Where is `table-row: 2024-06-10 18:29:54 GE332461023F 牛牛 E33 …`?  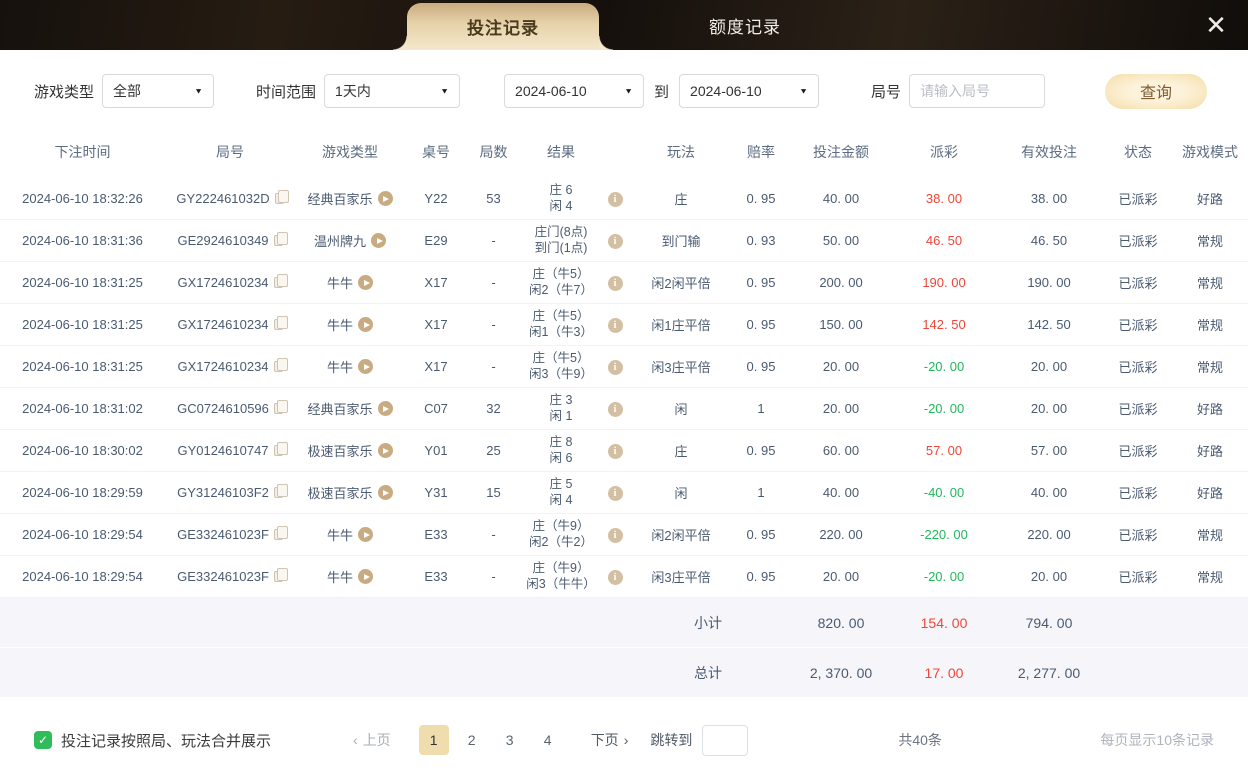
table-row: 2024-06-10 18:29:54 GE332461023F 牛牛 E33 … is located at coordinates (624, 577).